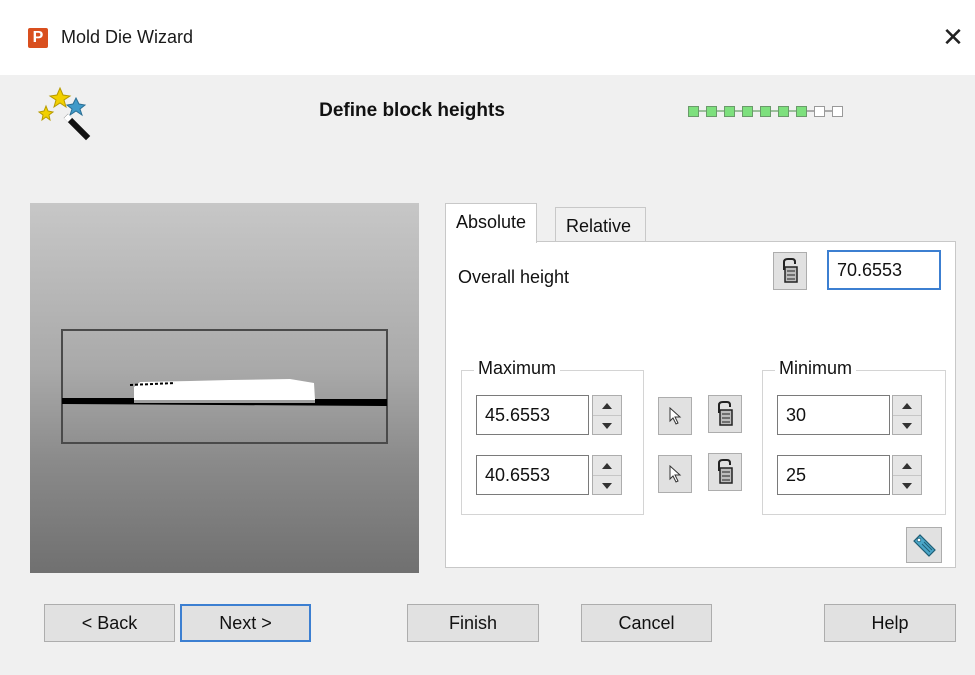 The height and width of the screenshot is (675, 975). What do you see at coordinates (109, 623) in the screenshot?
I see `back-button: < Back` at bounding box center [109, 623].